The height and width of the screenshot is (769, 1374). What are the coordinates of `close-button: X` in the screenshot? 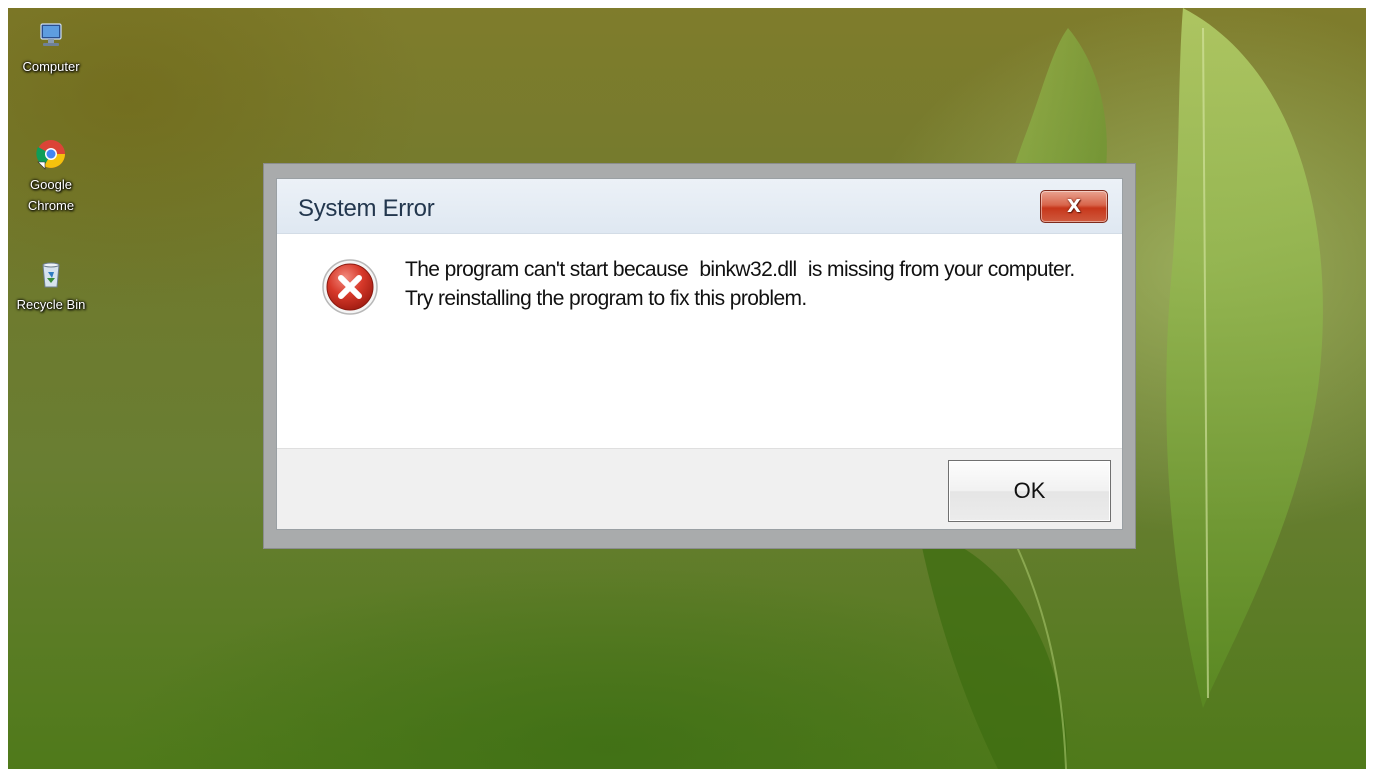 It's located at (1074, 206).